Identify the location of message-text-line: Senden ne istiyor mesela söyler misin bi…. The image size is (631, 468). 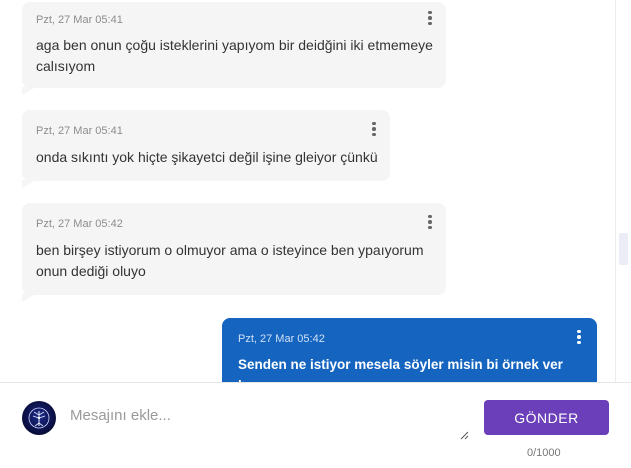
(400, 369).